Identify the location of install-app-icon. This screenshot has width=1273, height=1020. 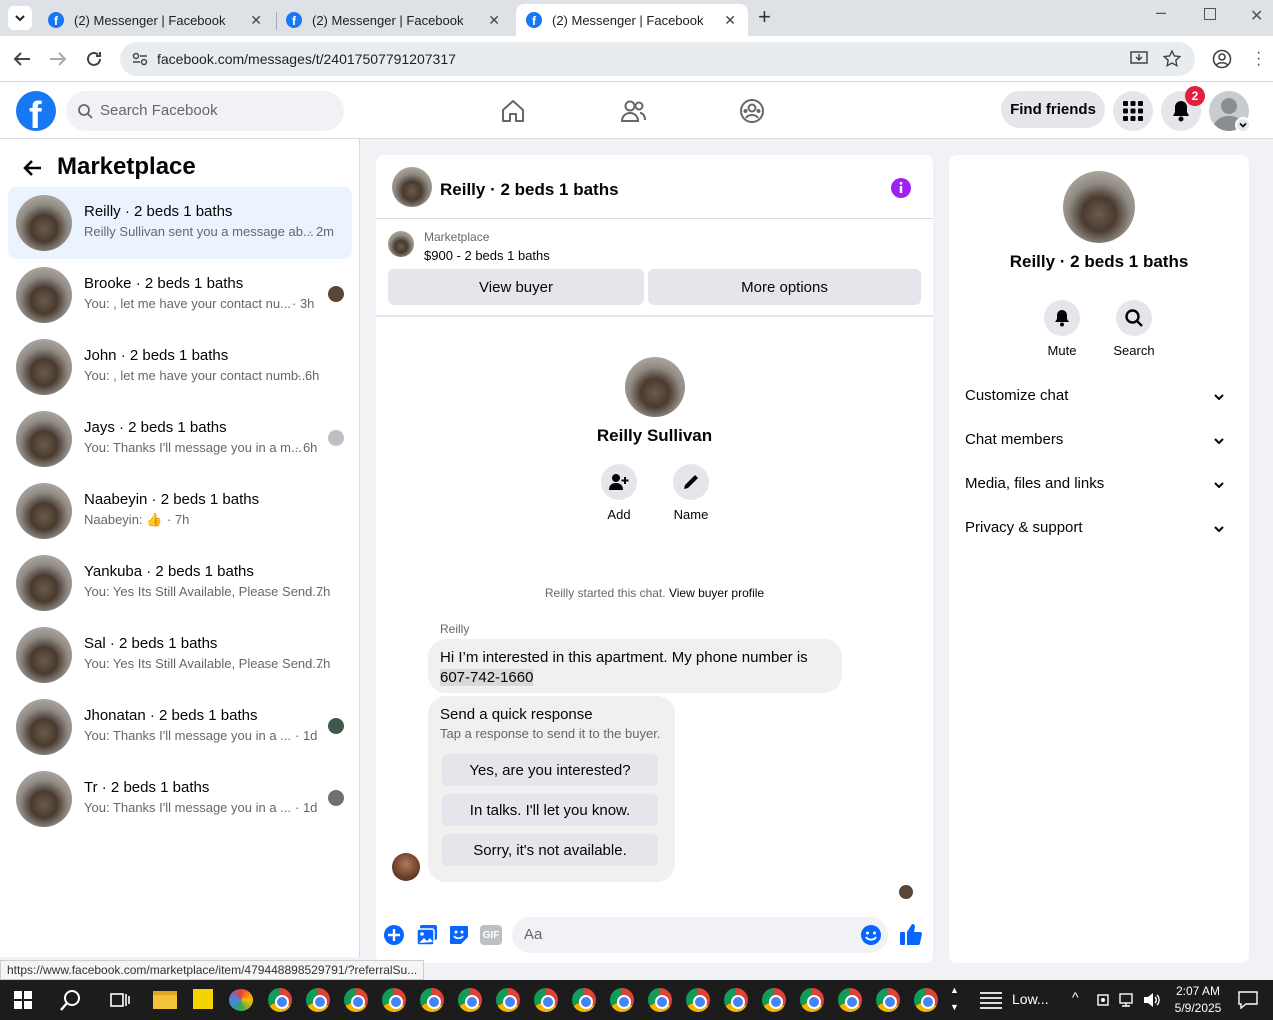
(1139, 59).